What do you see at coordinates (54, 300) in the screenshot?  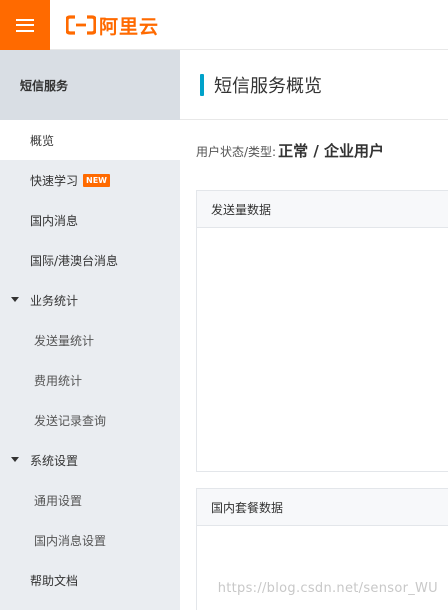 I see `sidebar-item-label: 业务统计` at bounding box center [54, 300].